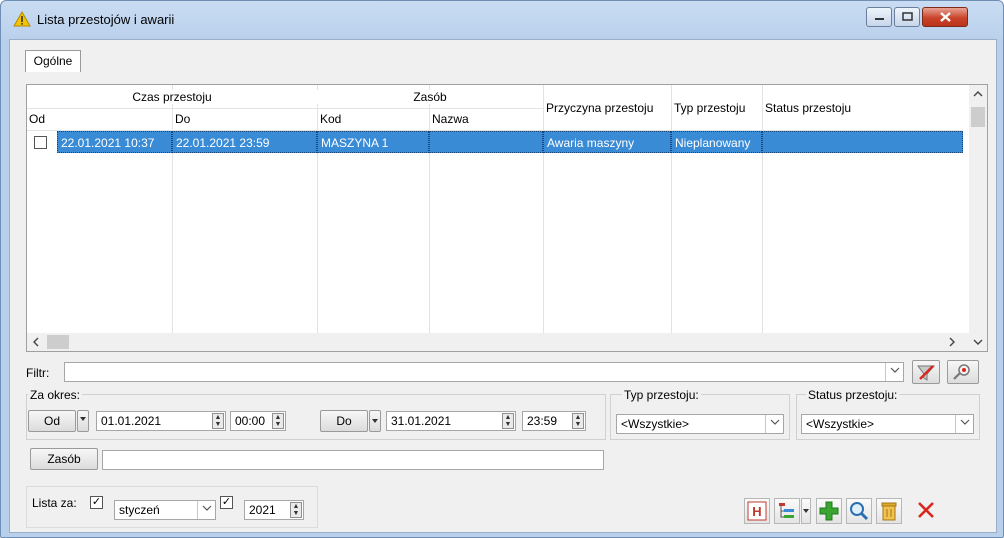 Image resolution: width=1004 pixels, height=538 pixels. Describe the element at coordinates (887, 424) in the screenshot. I see `status-przestoju-select: <Wszystkie>` at that location.